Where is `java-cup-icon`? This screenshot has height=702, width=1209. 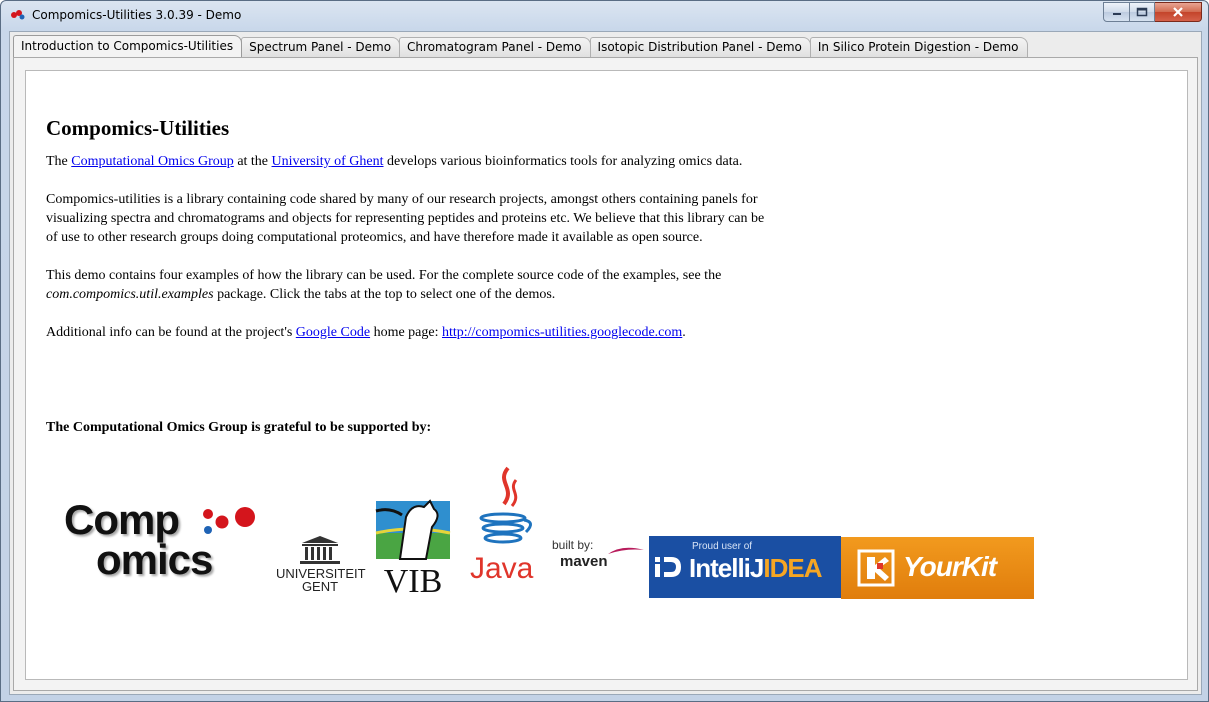
java-cup-icon is located at coordinates (505, 505).